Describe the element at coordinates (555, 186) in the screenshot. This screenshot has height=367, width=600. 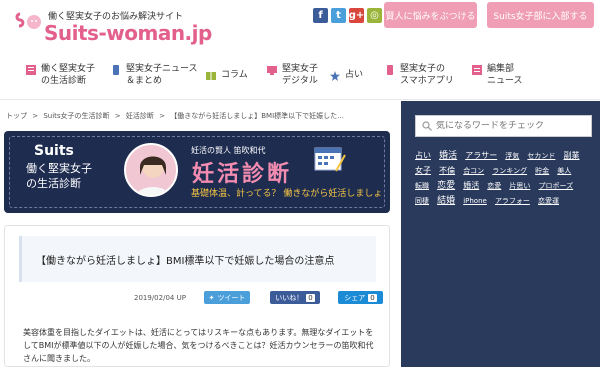
I see `tag-link: プロポーズ` at that location.